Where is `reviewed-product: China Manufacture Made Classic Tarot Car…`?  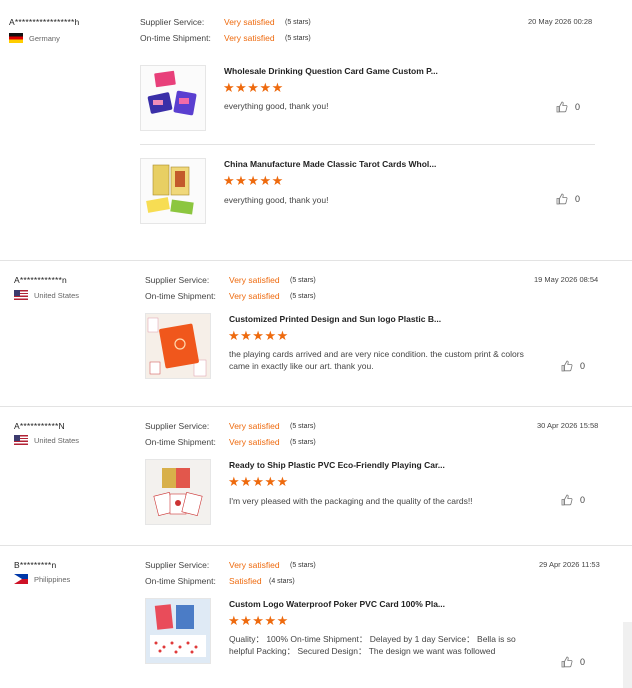 reviewed-product: China Manufacture Made Classic Tarot Car… is located at coordinates (370, 191).